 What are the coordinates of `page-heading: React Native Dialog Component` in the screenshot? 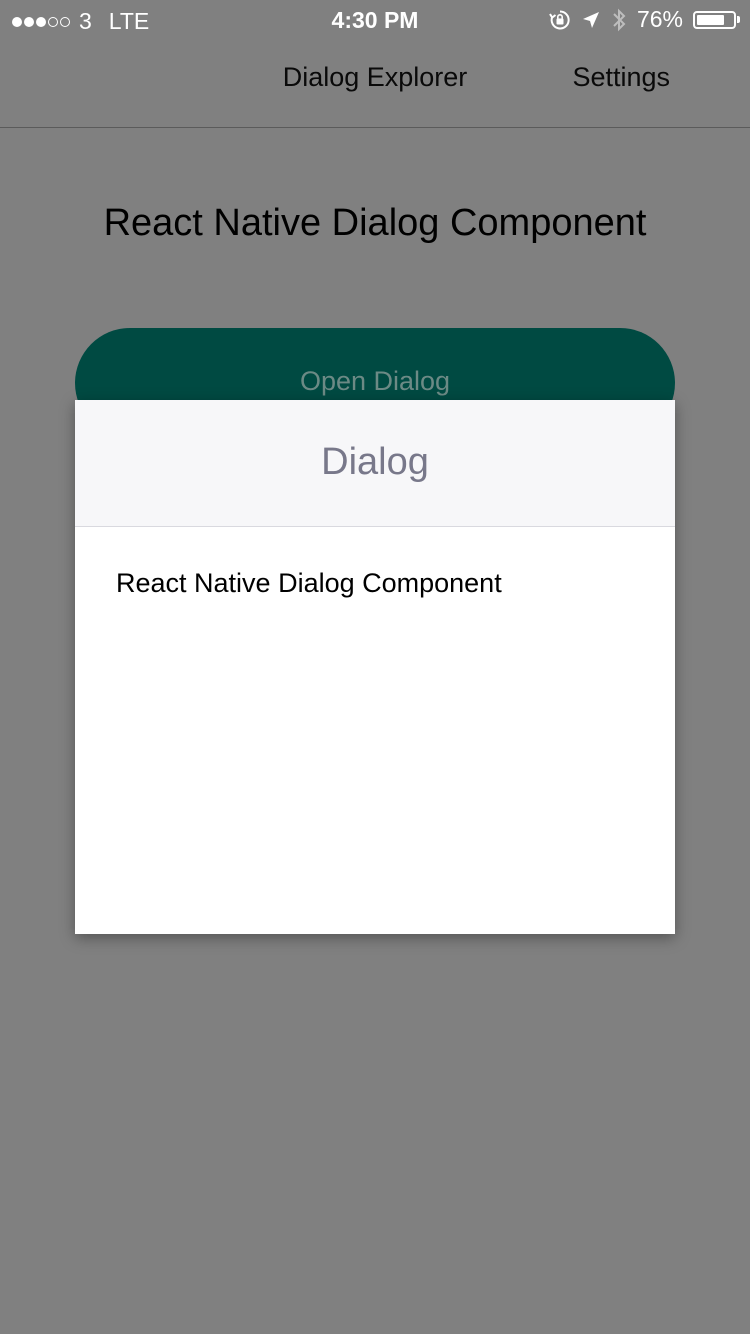 It's located at (375, 223).